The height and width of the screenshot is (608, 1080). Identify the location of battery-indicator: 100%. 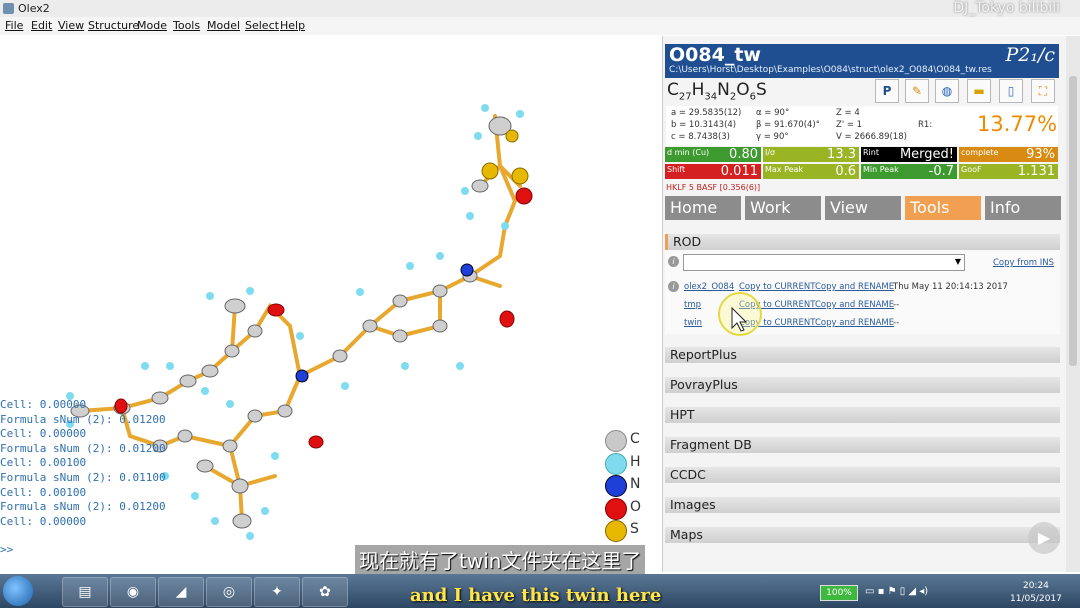
(839, 593).